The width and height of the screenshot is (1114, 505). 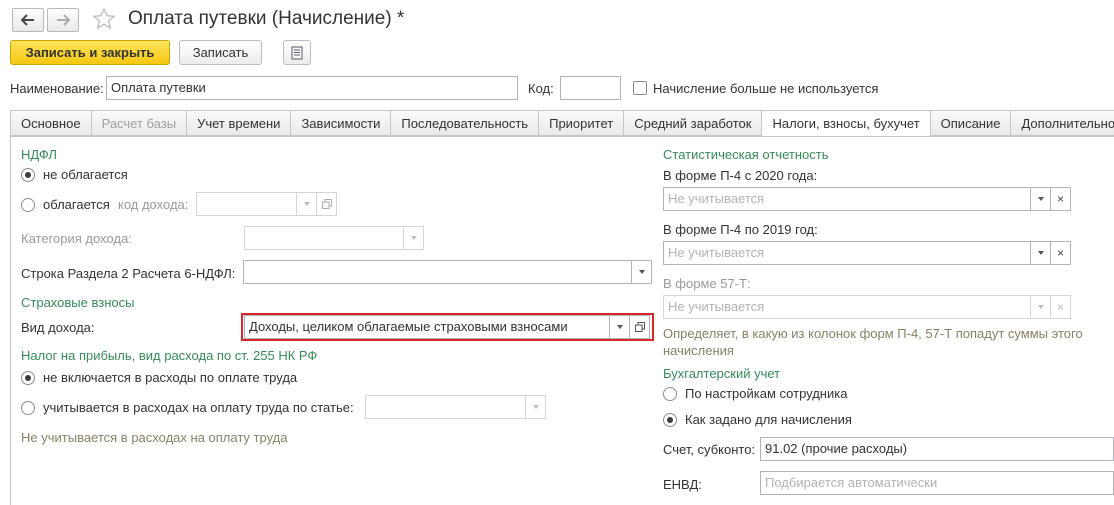 What do you see at coordinates (51, 123) in the screenshot?
I see `tab-main: Основное` at bounding box center [51, 123].